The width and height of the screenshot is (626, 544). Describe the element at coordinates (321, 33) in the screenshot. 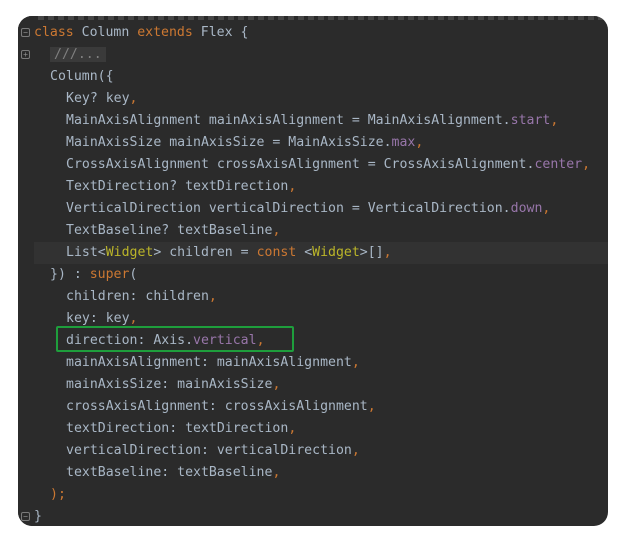

I see `code-line: class Column extends Flex {` at that location.